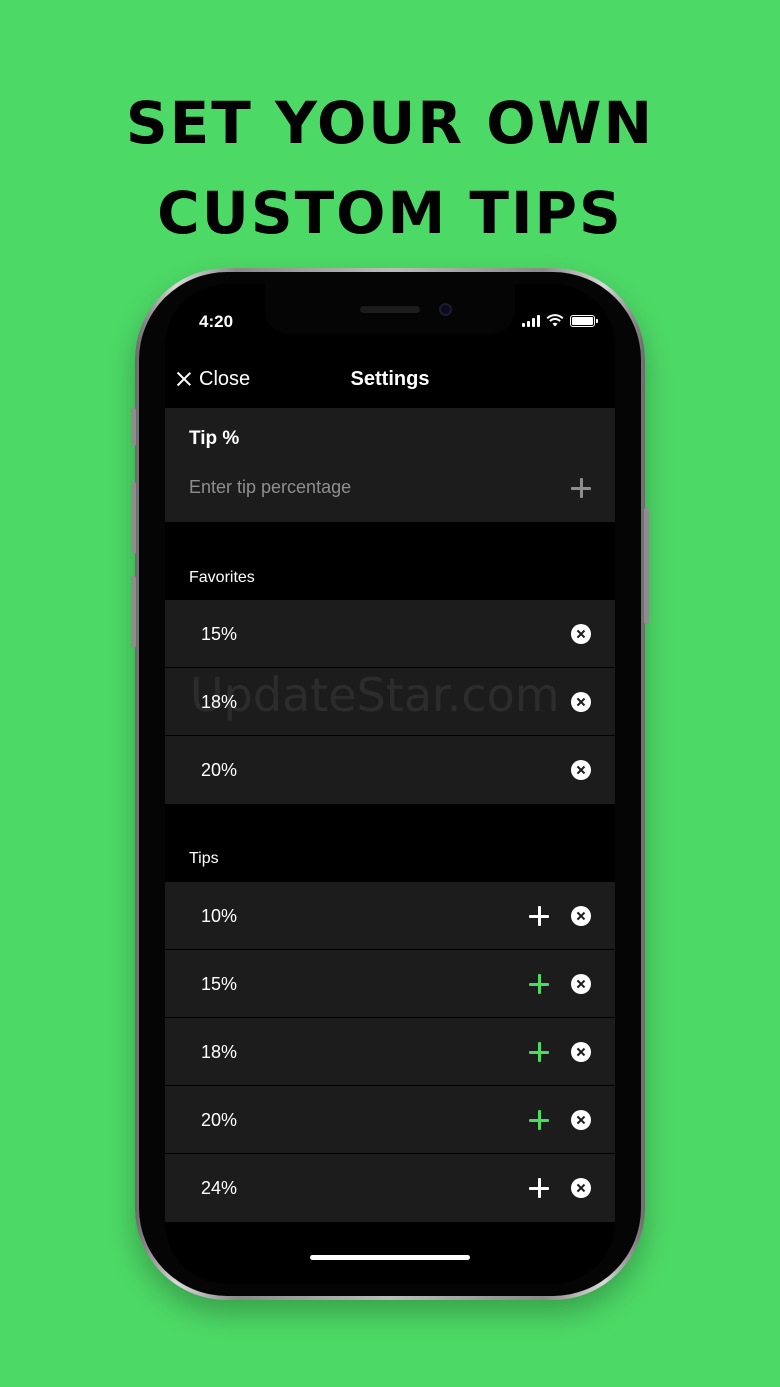 The width and height of the screenshot is (780, 1387). Describe the element at coordinates (219, 1188) in the screenshot. I see `tip-row-label: 24%` at that location.